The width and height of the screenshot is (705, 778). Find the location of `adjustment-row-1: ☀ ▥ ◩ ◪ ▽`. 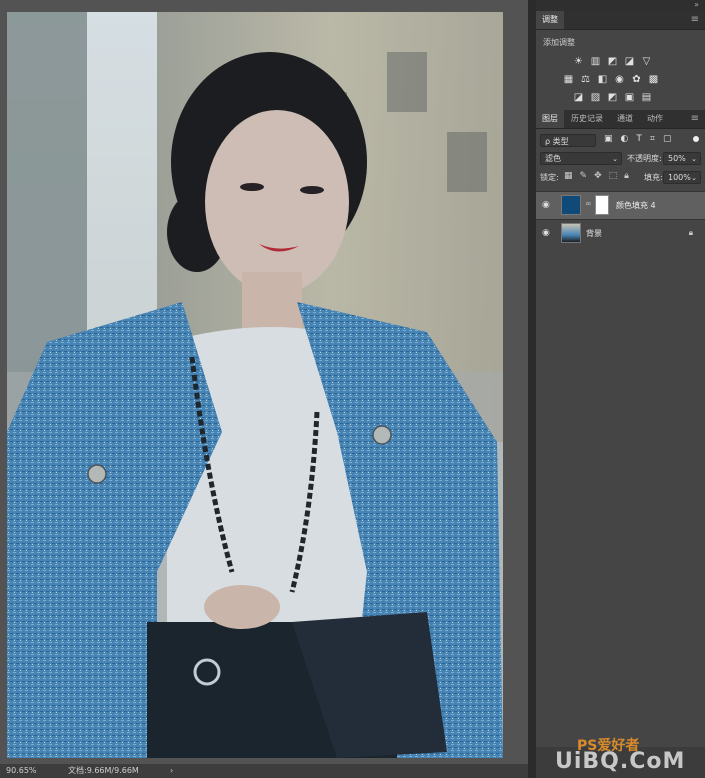

adjustment-row-1: ☀ ▥ ◩ ◪ ▽ is located at coordinates (612, 61).